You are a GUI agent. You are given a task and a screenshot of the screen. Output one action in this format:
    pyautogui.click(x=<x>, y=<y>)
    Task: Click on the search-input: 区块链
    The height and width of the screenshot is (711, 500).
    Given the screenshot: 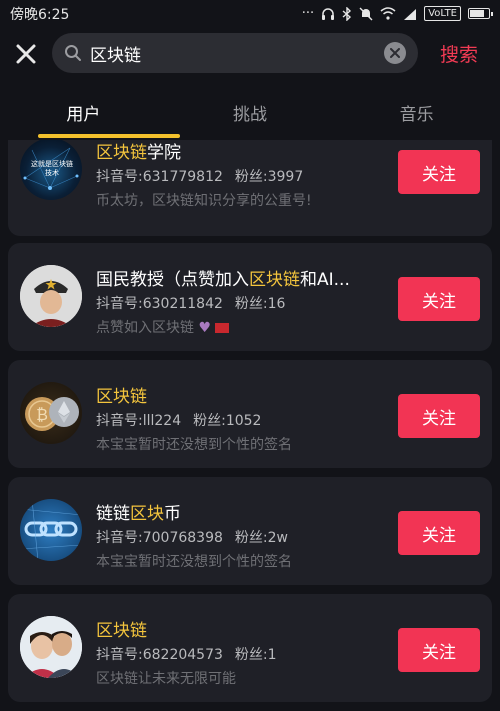 What is the action you would take?
    pyautogui.click(x=235, y=53)
    